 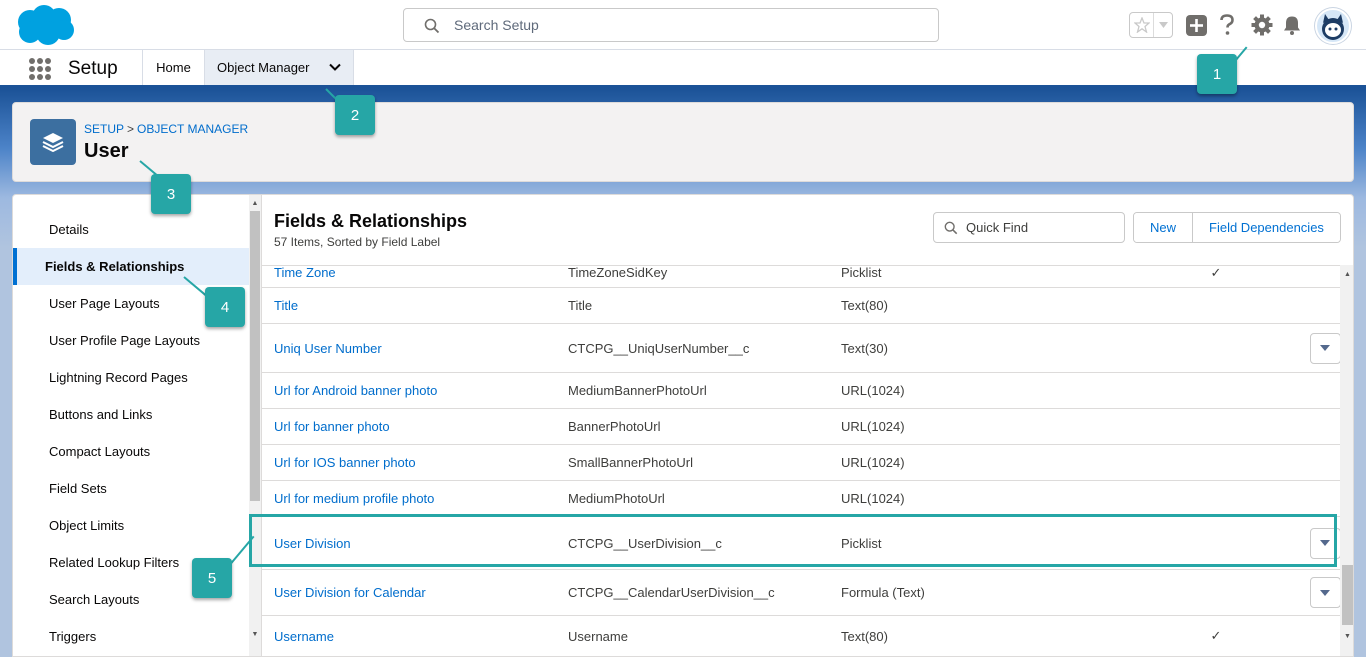 I want to click on quick-find, so click(x=1029, y=227).